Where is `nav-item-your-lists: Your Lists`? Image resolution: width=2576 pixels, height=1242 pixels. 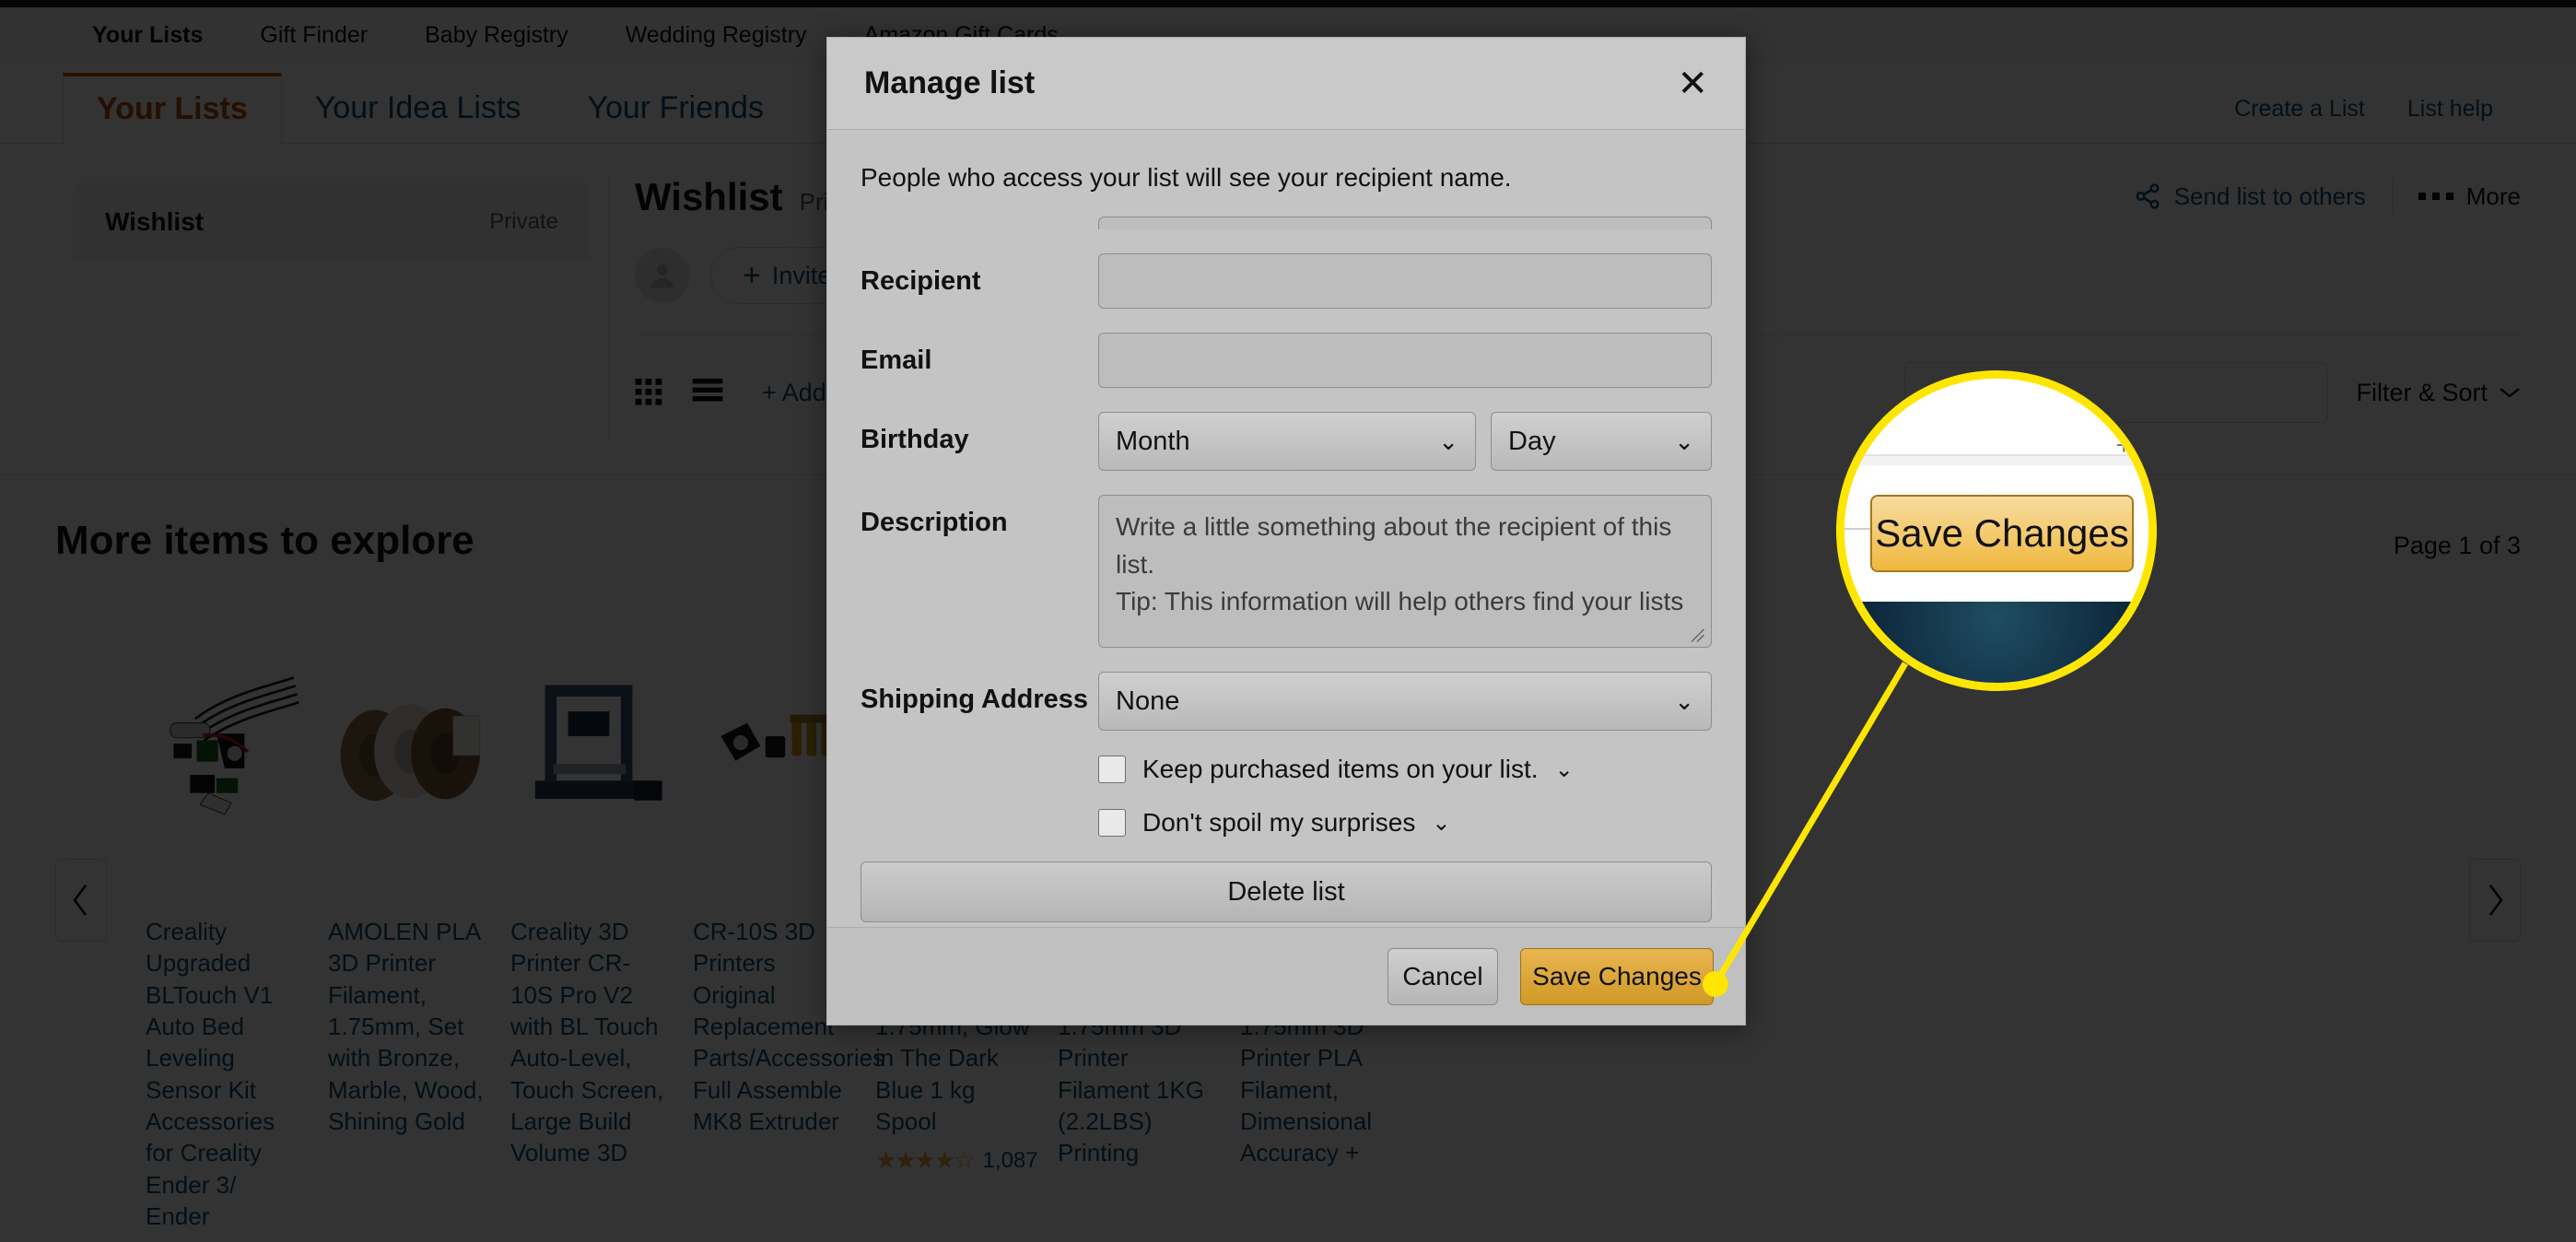
nav-item-your-lists: Your Lists is located at coordinates (147, 35).